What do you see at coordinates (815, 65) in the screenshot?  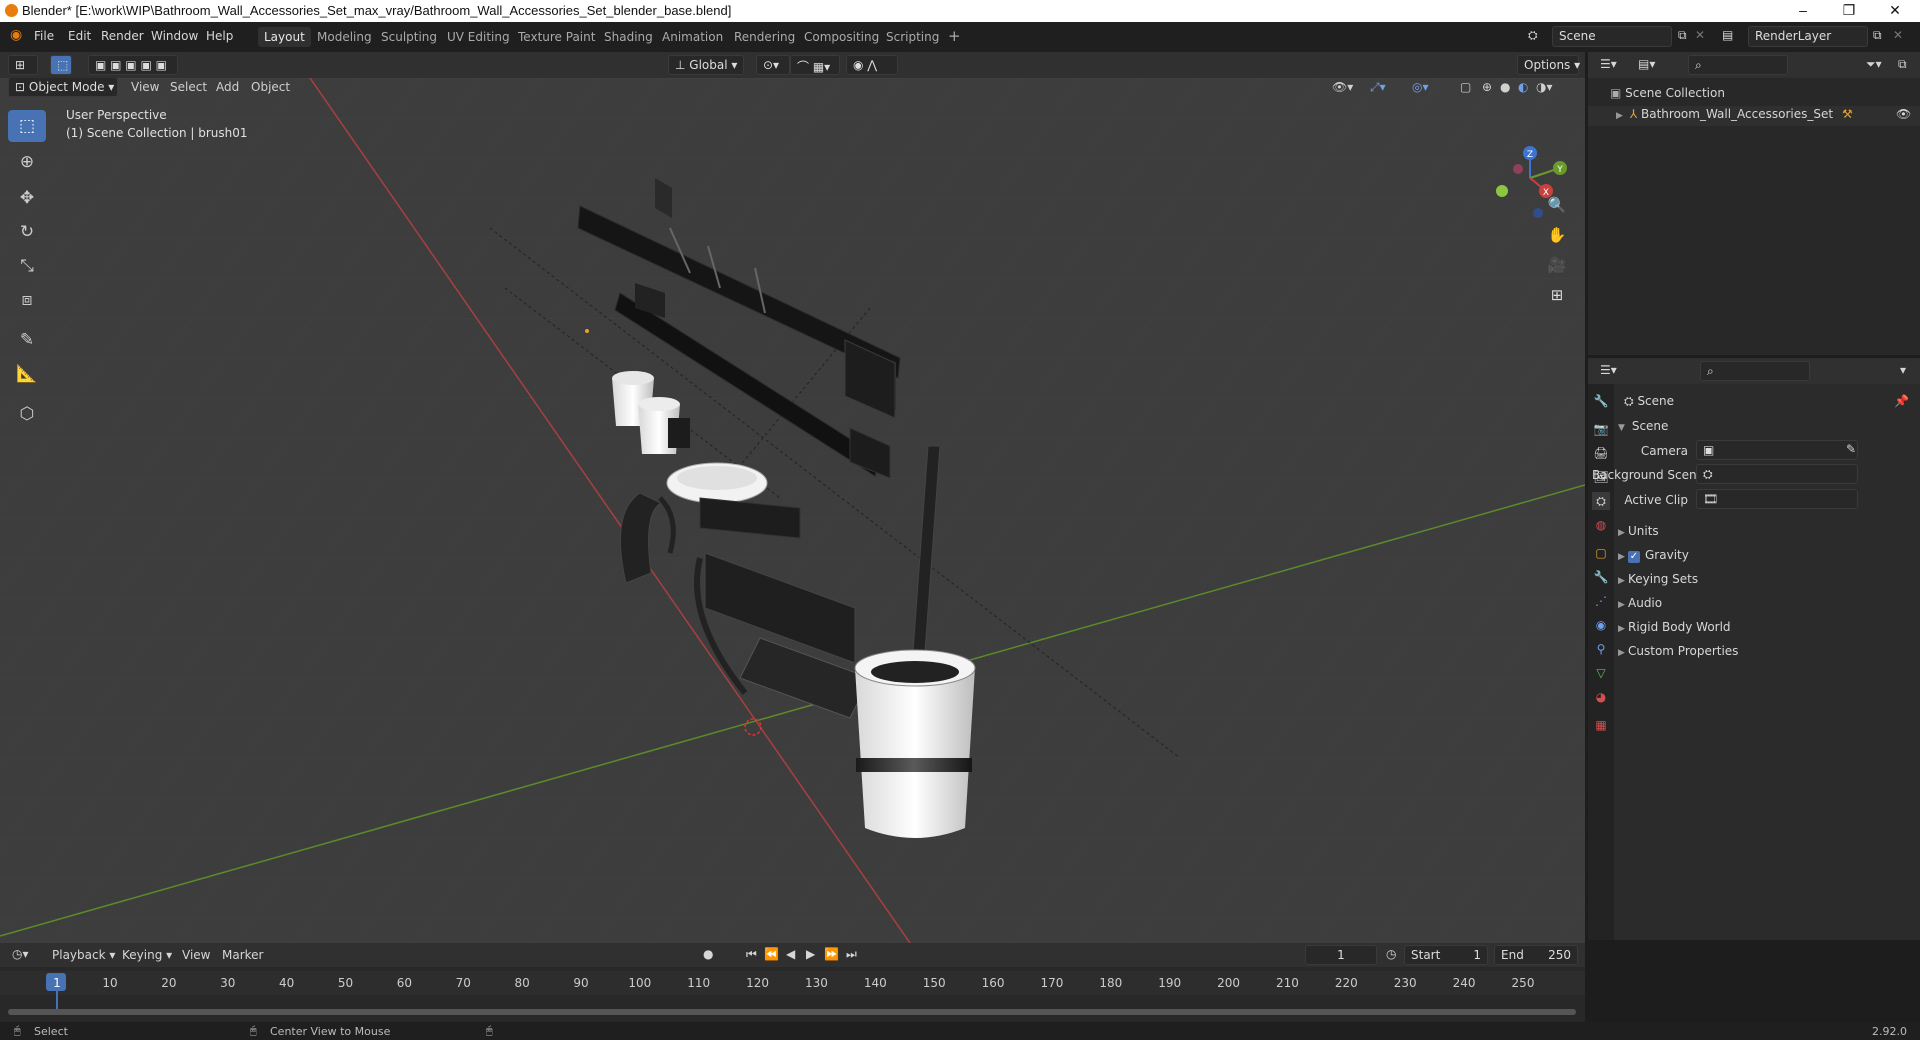 I see `snap-icon: ⌒ ▦▾` at bounding box center [815, 65].